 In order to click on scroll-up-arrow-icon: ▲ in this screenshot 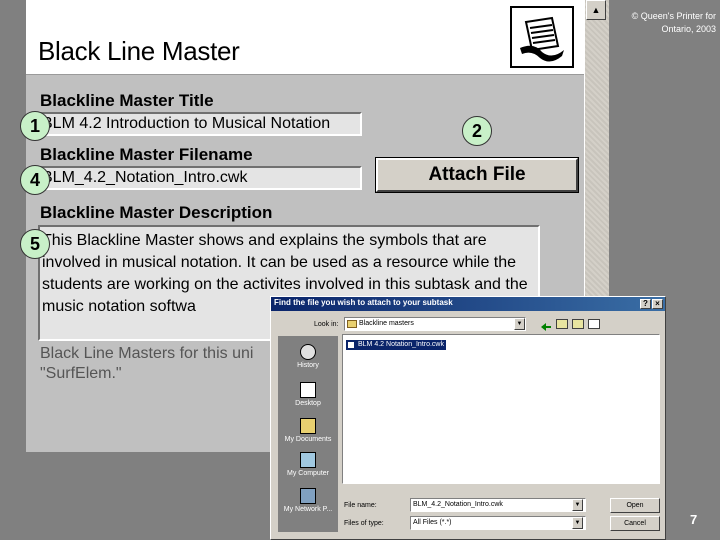, I will do `click(596, 10)`.